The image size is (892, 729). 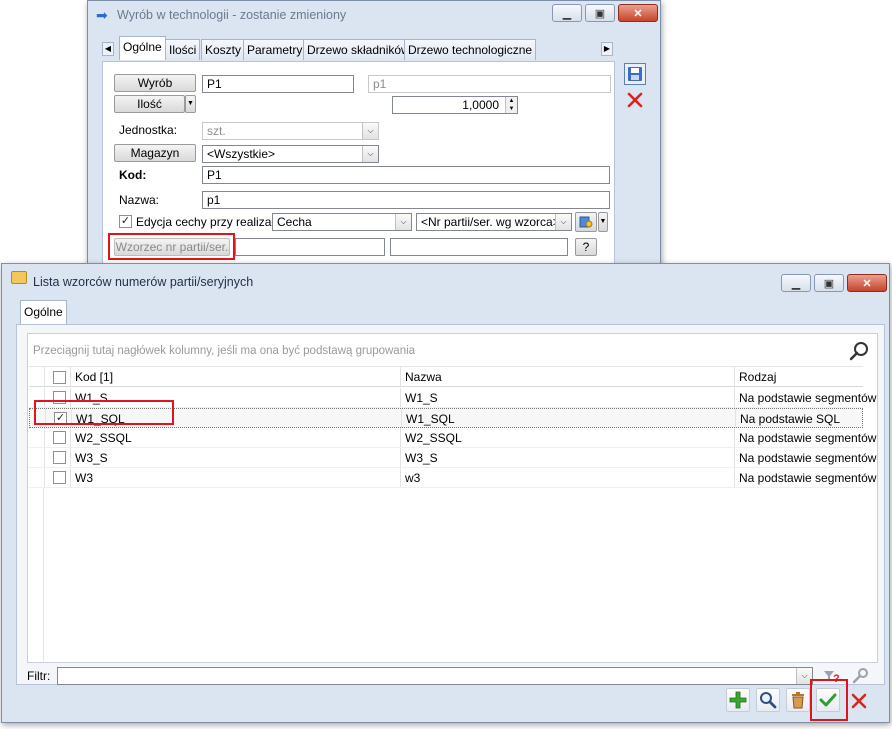 What do you see at coordinates (216, 131) in the screenshot?
I see `jednostka-value: szt.` at bounding box center [216, 131].